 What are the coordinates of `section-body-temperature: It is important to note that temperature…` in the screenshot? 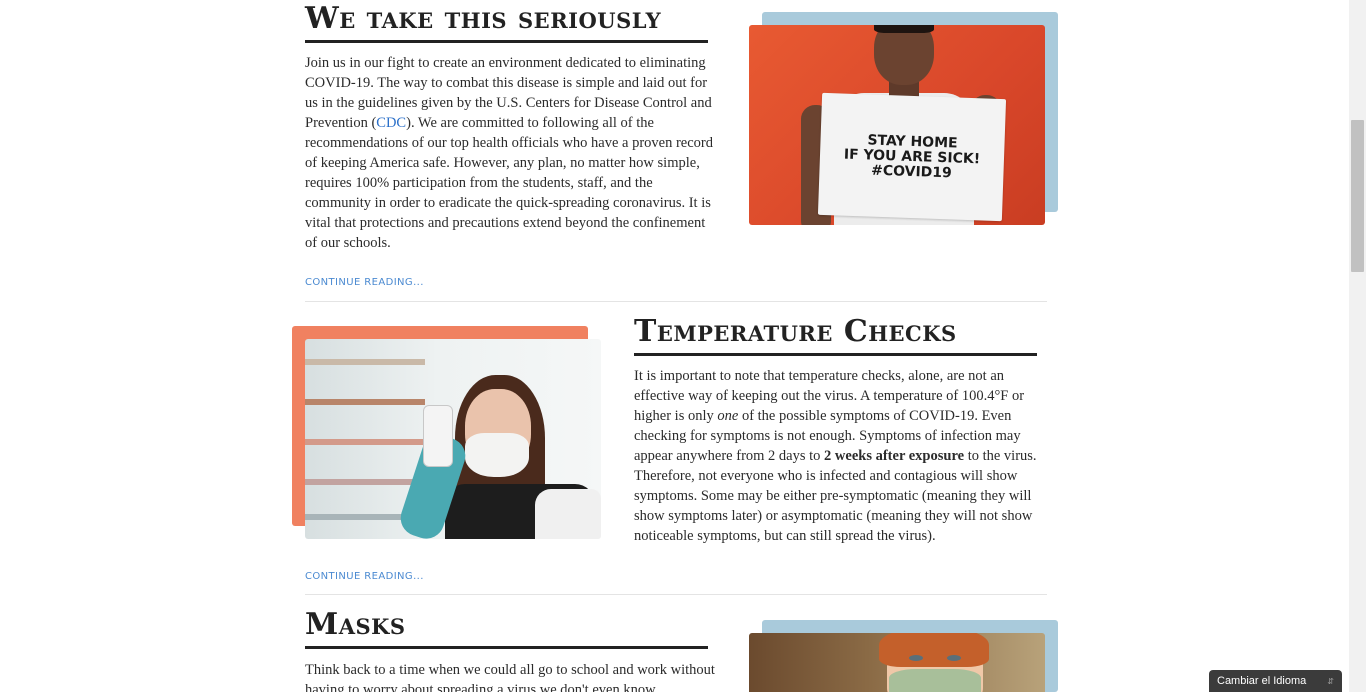 It's located at (840, 456).